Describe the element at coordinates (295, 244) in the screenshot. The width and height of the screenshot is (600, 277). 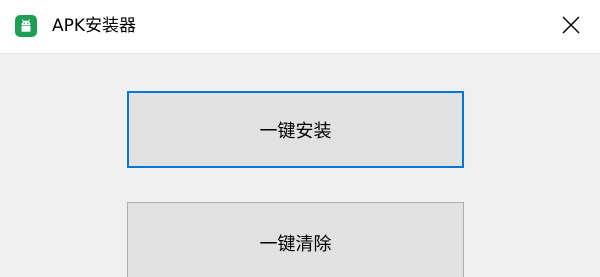
I see `clear-all-label: 一键清除` at that location.